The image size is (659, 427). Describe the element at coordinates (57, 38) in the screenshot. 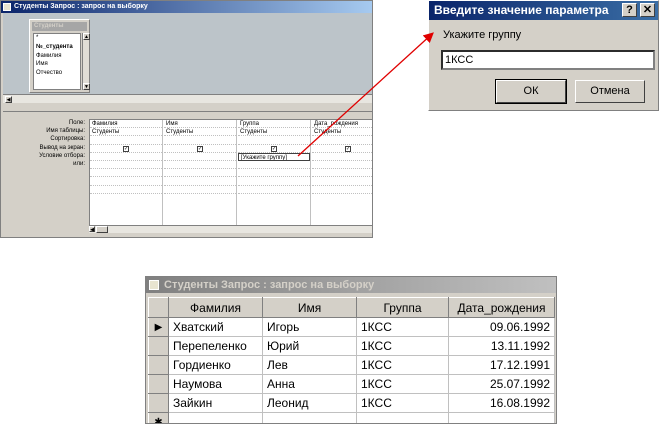

I see `field-list-item: *` at that location.